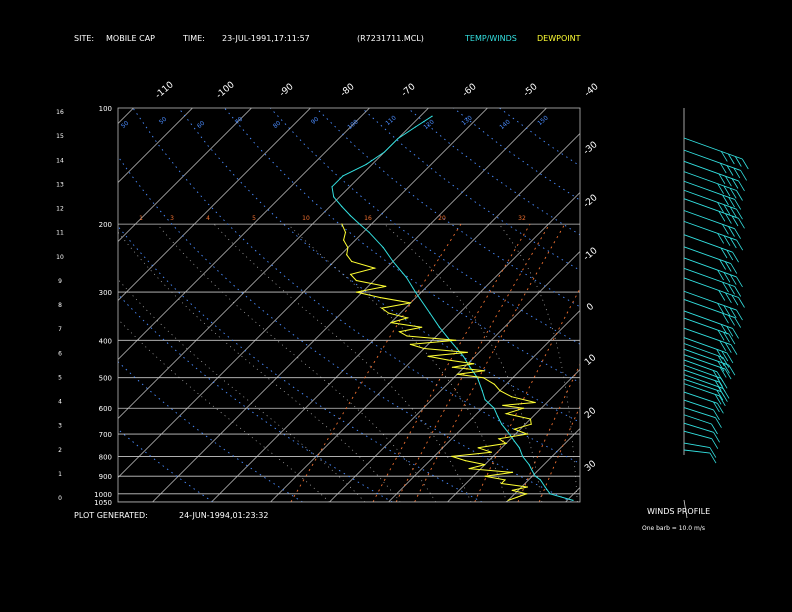 The image size is (792, 612). I want to click on right-temp-label: 0, so click(590, 308).